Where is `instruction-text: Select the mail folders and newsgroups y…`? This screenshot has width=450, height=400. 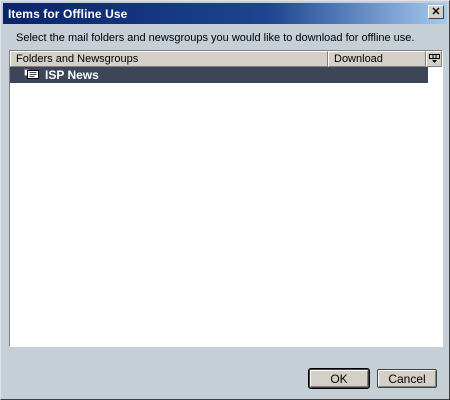 instruction-text: Select the mail folders and newsgroups y… is located at coordinates (215, 38).